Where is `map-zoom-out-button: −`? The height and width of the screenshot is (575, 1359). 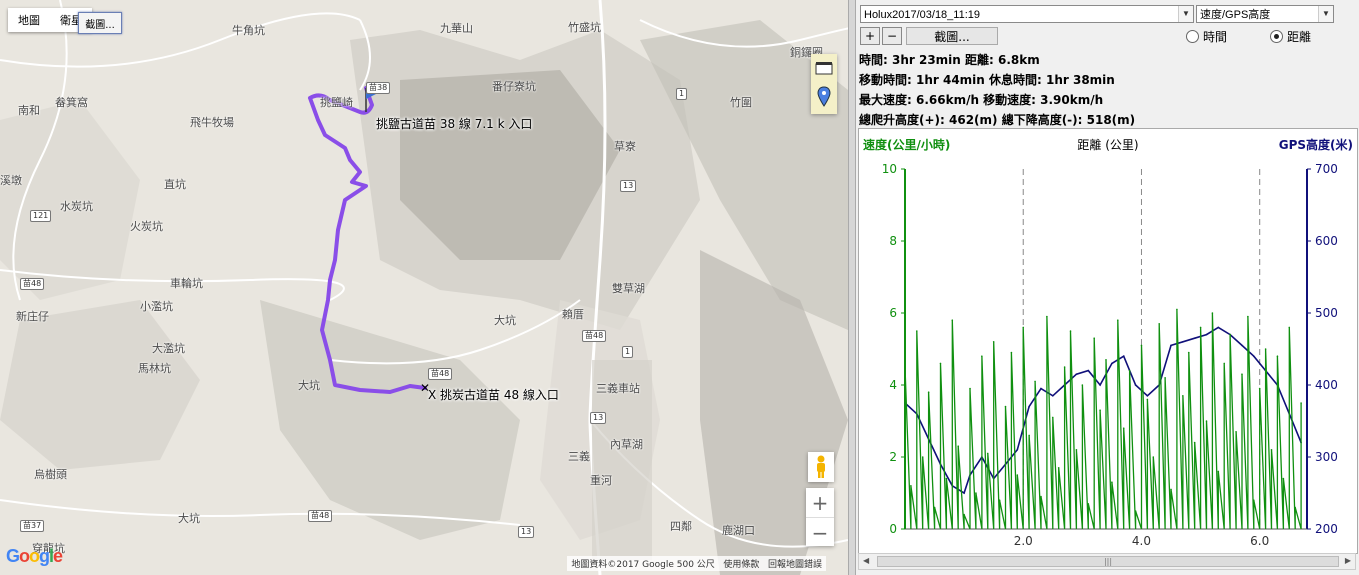 map-zoom-out-button: − is located at coordinates (820, 532).